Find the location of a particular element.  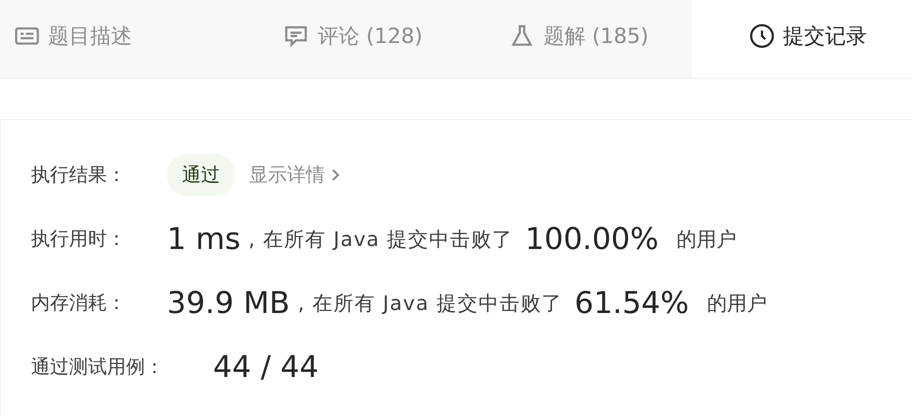

field-label: 内存消耗： is located at coordinates (79, 303).